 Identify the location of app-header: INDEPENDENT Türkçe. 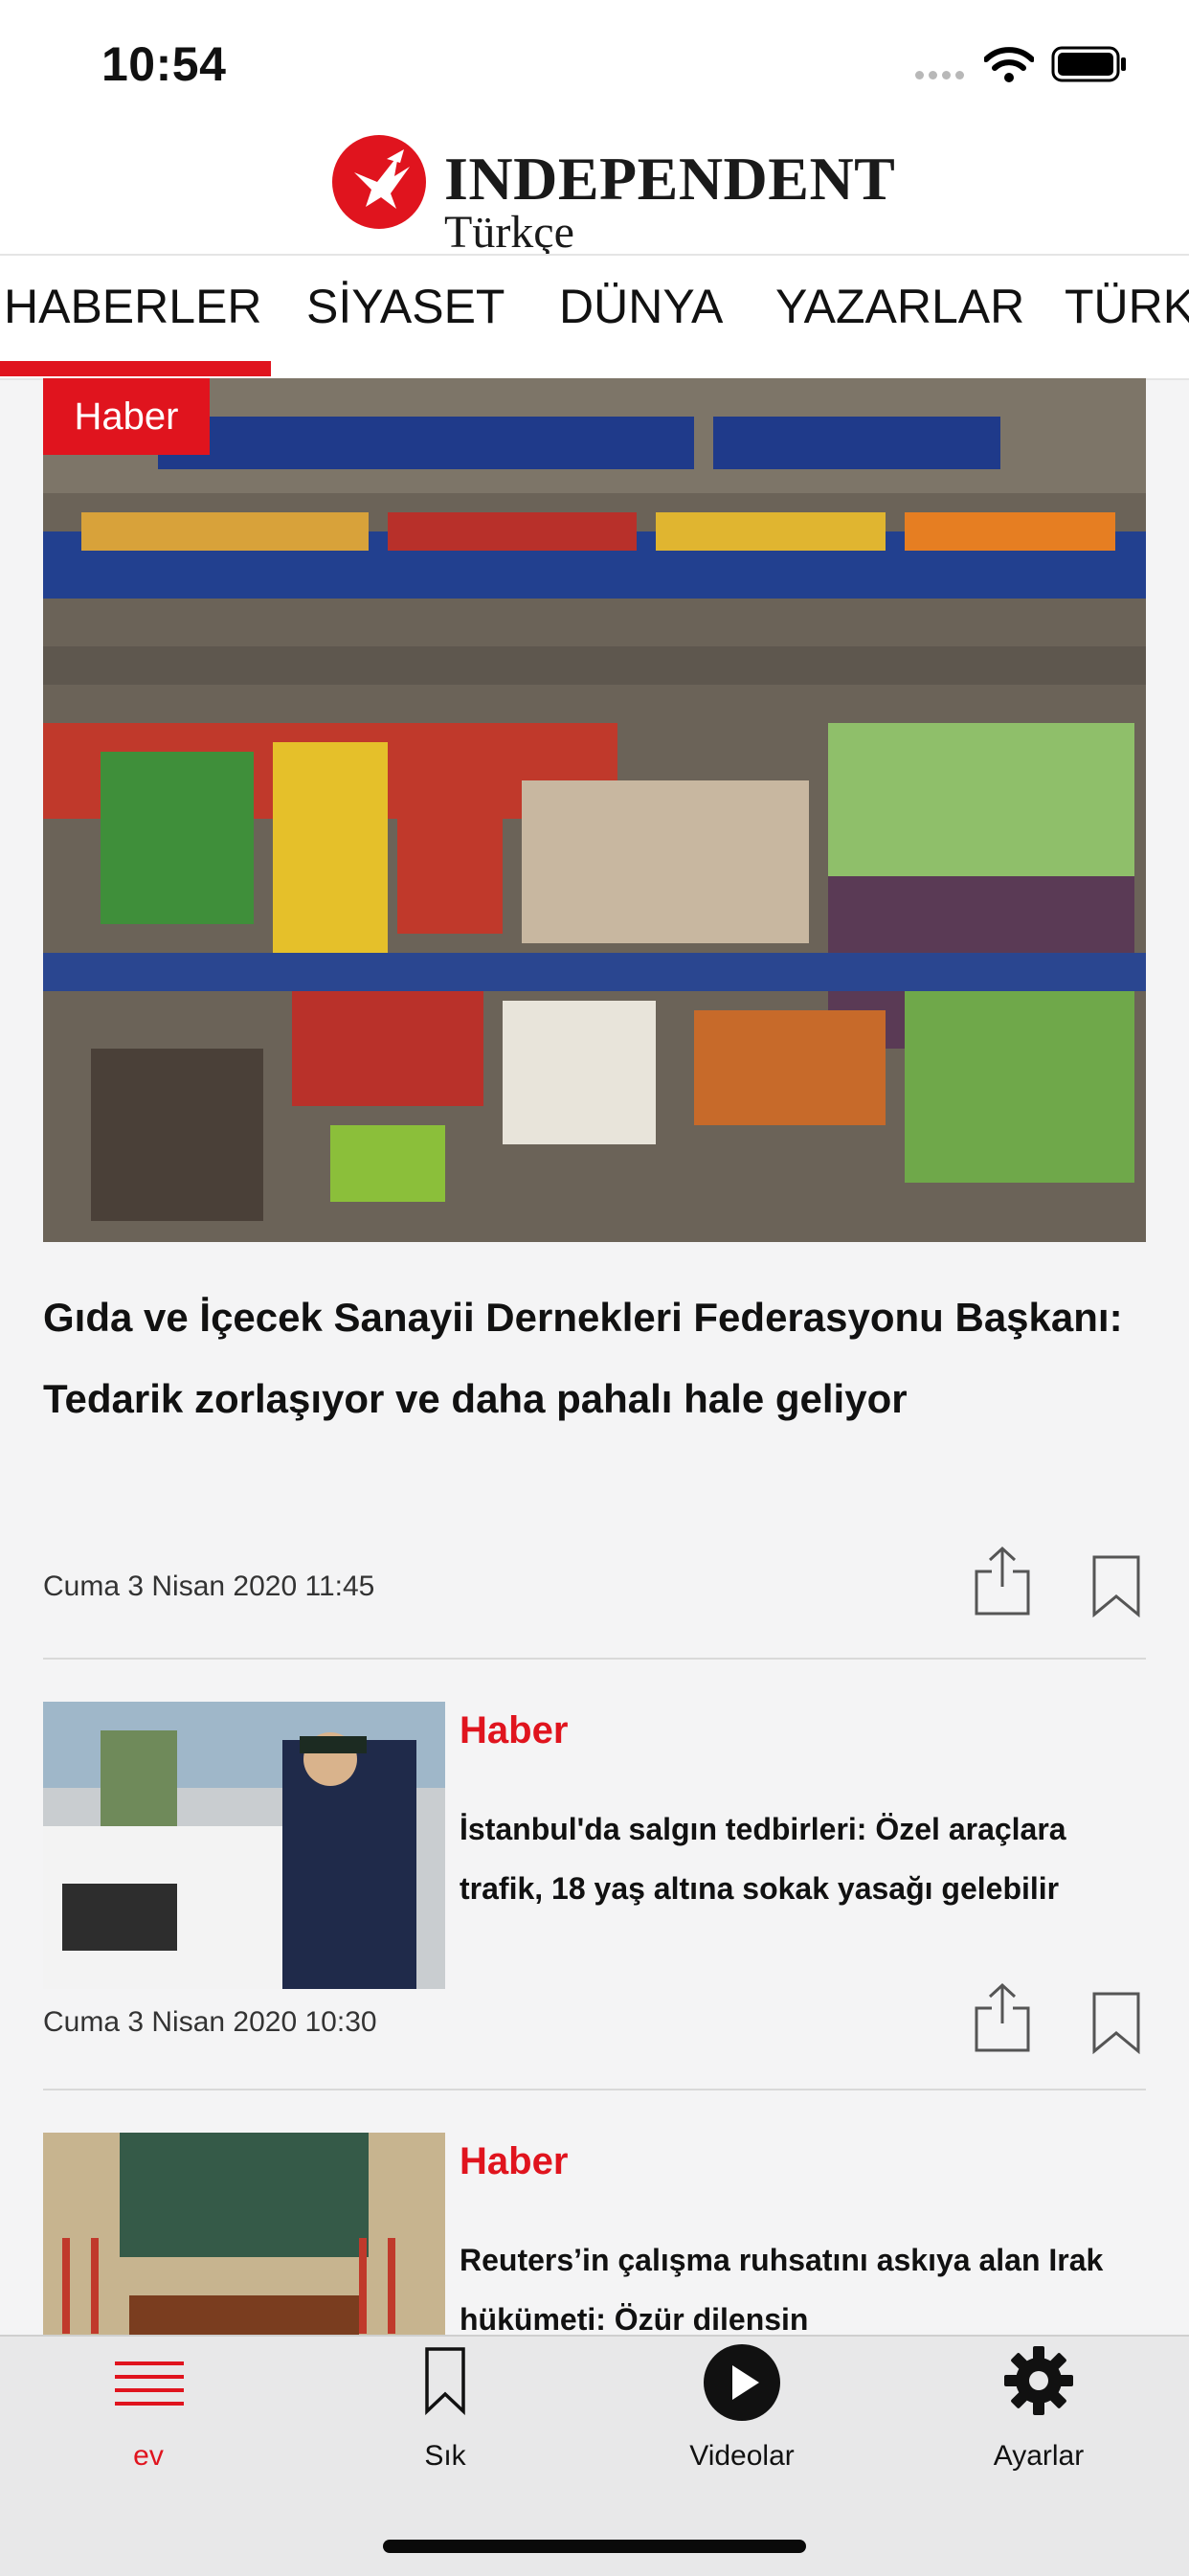
(594, 186).